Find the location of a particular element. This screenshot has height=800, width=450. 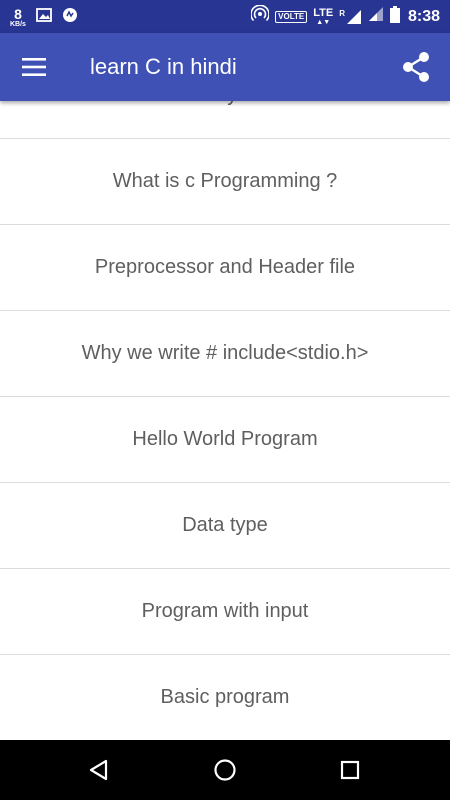

share-icon is located at coordinates (416, 67).